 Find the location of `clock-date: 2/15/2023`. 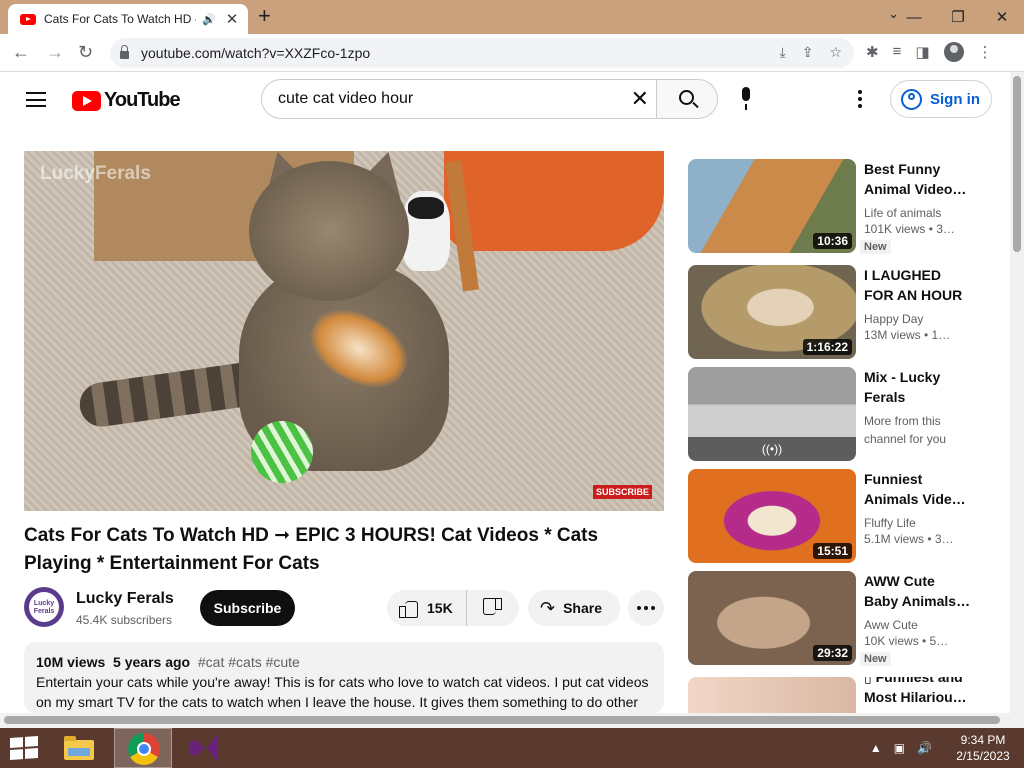

clock-date: 2/15/2023 is located at coordinates (983, 756).